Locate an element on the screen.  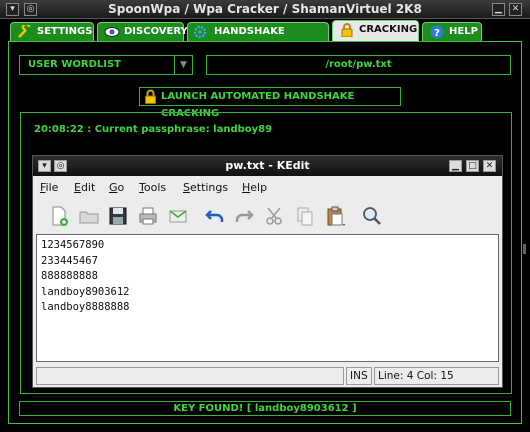
tab-help: ? HELP is located at coordinates (452, 31).